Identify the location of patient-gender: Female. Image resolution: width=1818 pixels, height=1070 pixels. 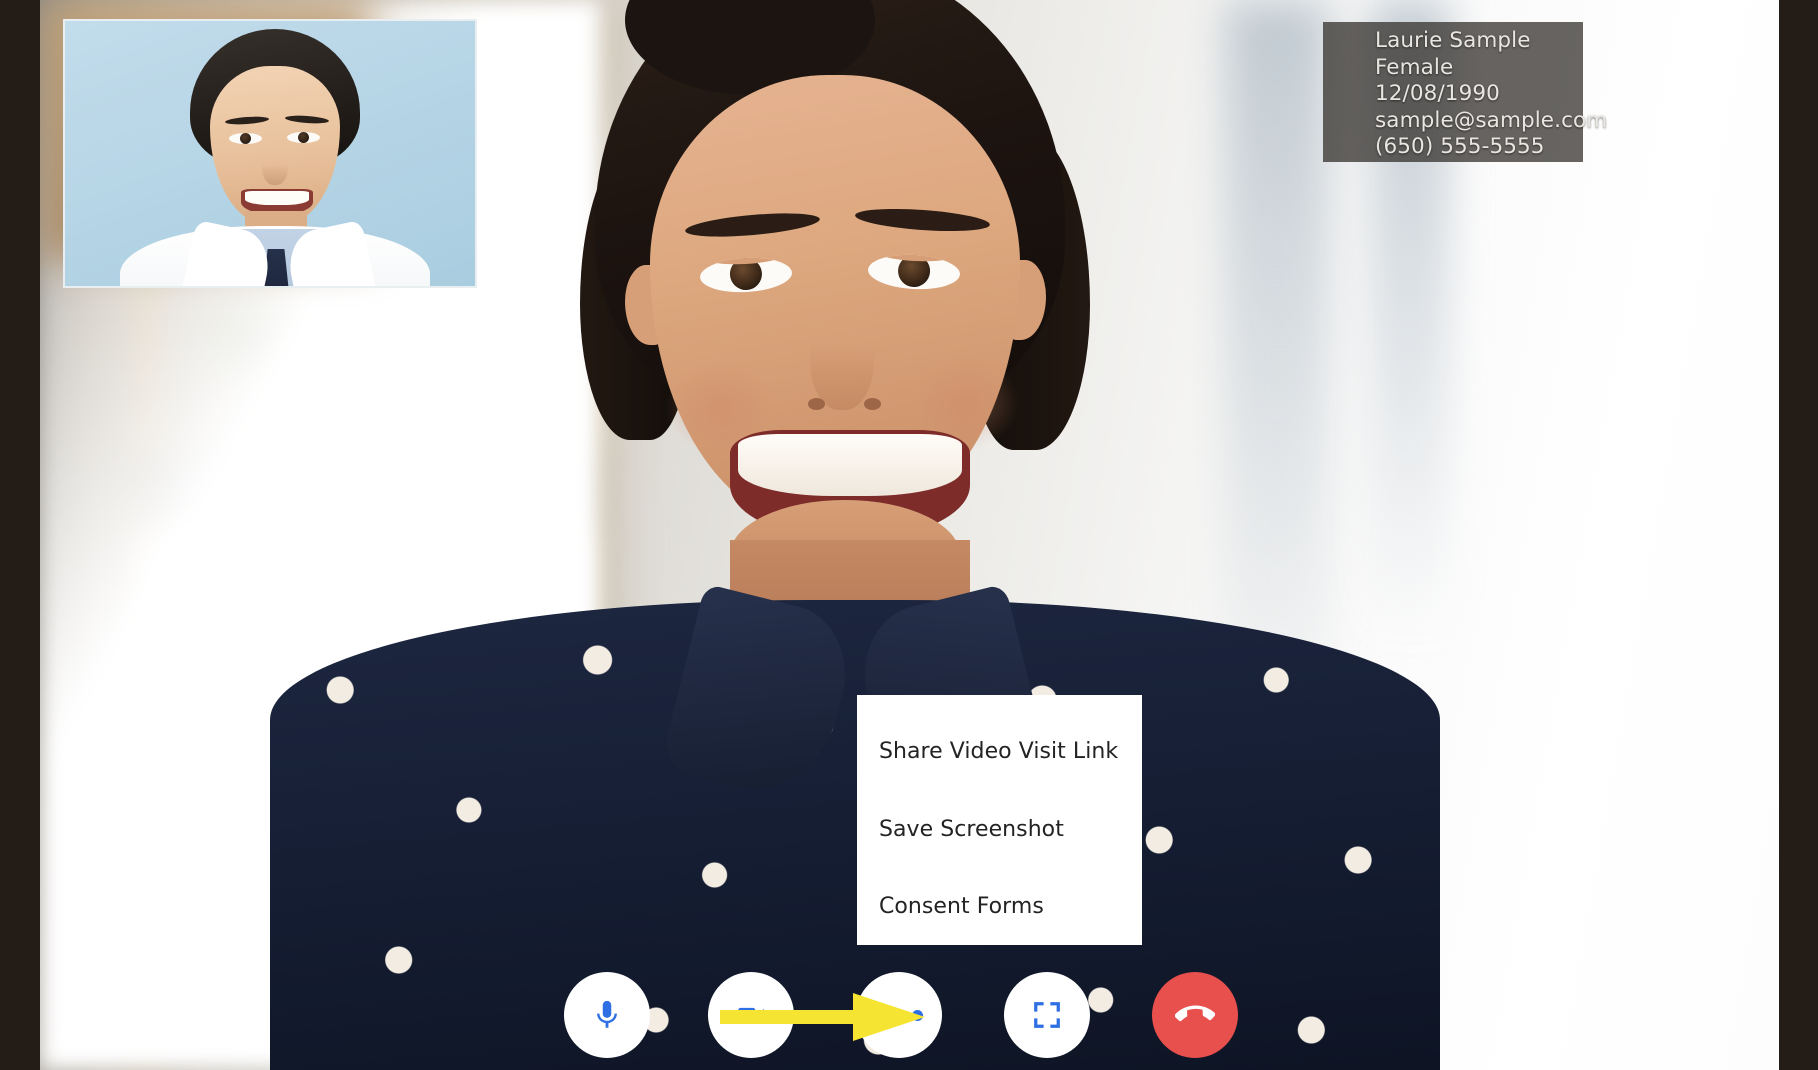
(1414, 67).